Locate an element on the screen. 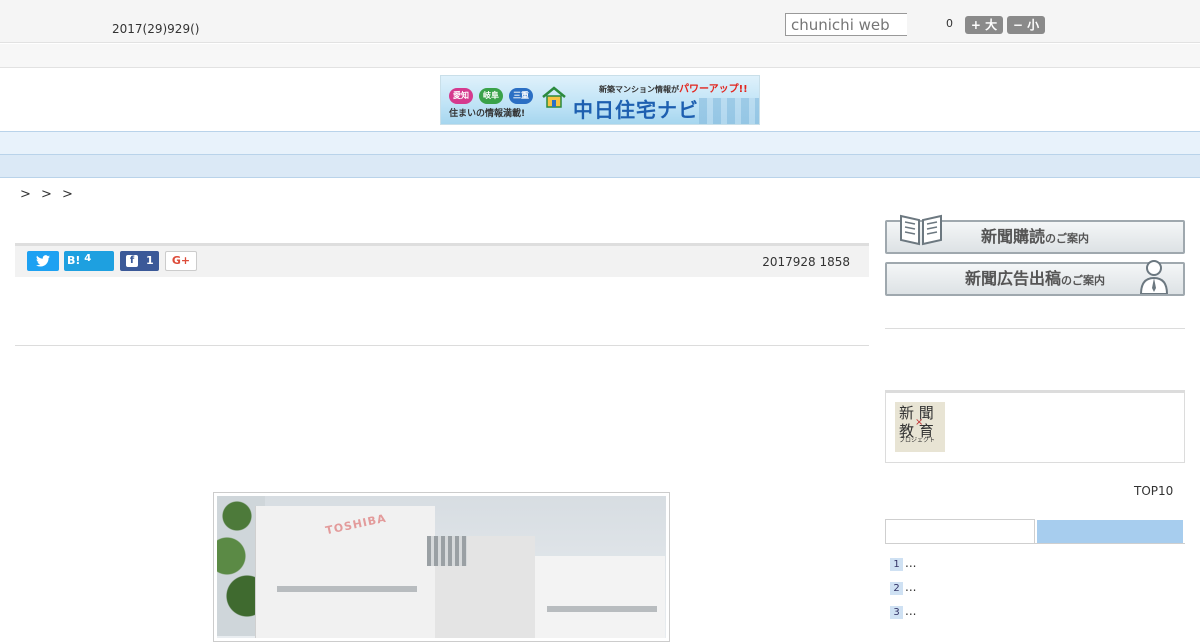 This screenshot has width=1200, height=642. newspaper-book-icon is located at coordinates (921, 230).